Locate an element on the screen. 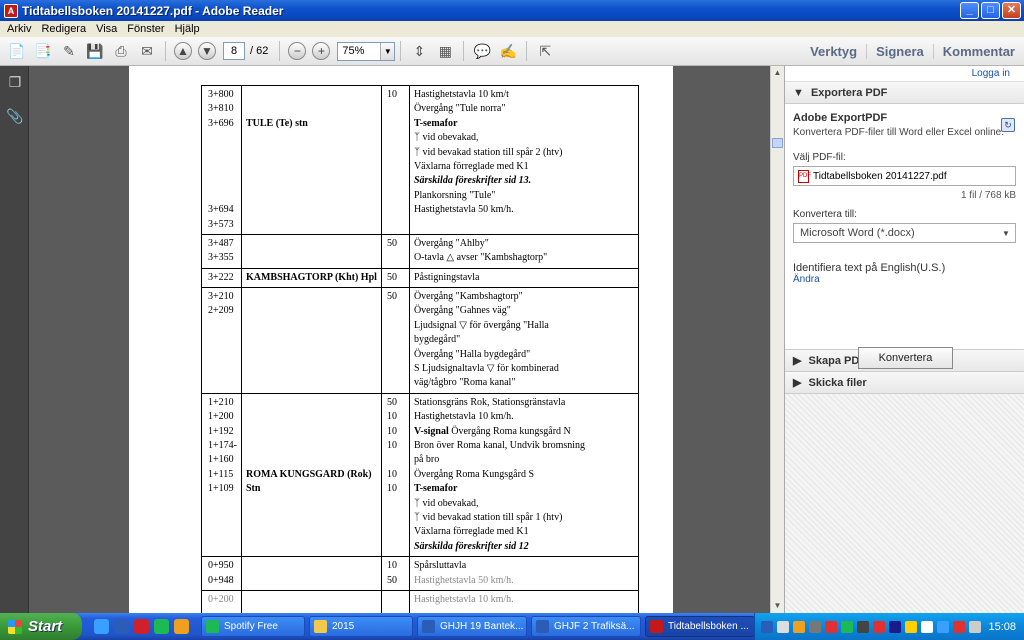 The image size is (1024, 640). speed-cell: 50 is located at coordinates (395, 340).